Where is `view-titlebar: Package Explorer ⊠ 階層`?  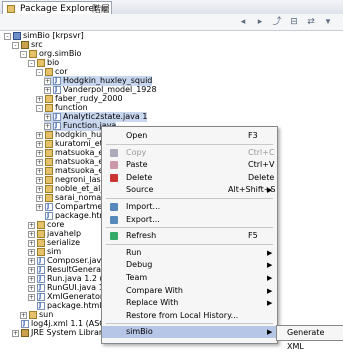
view-titlebar: Package Explorer ⊠ 階層 is located at coordinates (171, 7).